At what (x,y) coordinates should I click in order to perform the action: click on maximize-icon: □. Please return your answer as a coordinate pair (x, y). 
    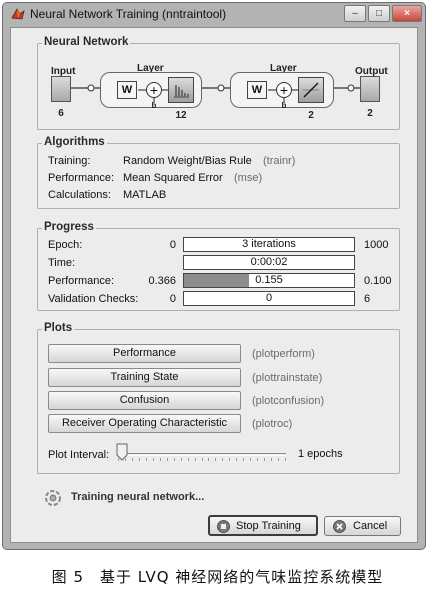
    Looking at the image, I should click on (379, 13).